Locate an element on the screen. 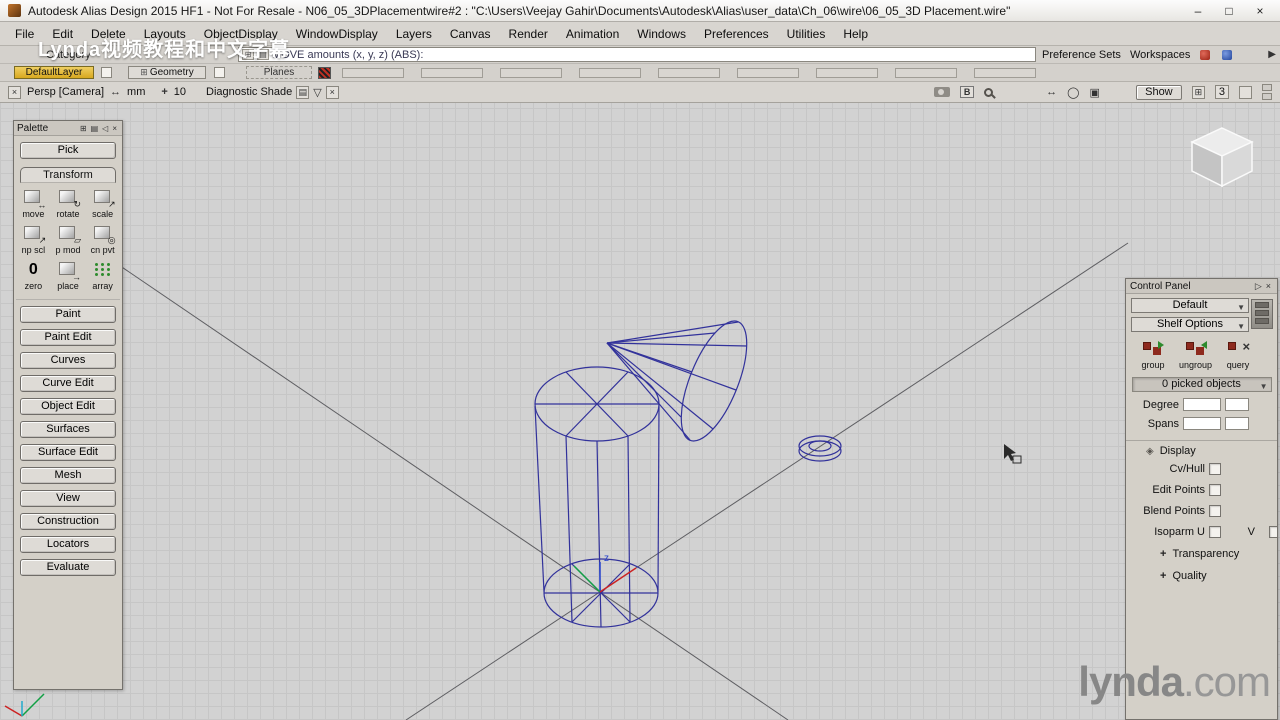  cv-hull-checkbox is located at coordinates (1215, 469).